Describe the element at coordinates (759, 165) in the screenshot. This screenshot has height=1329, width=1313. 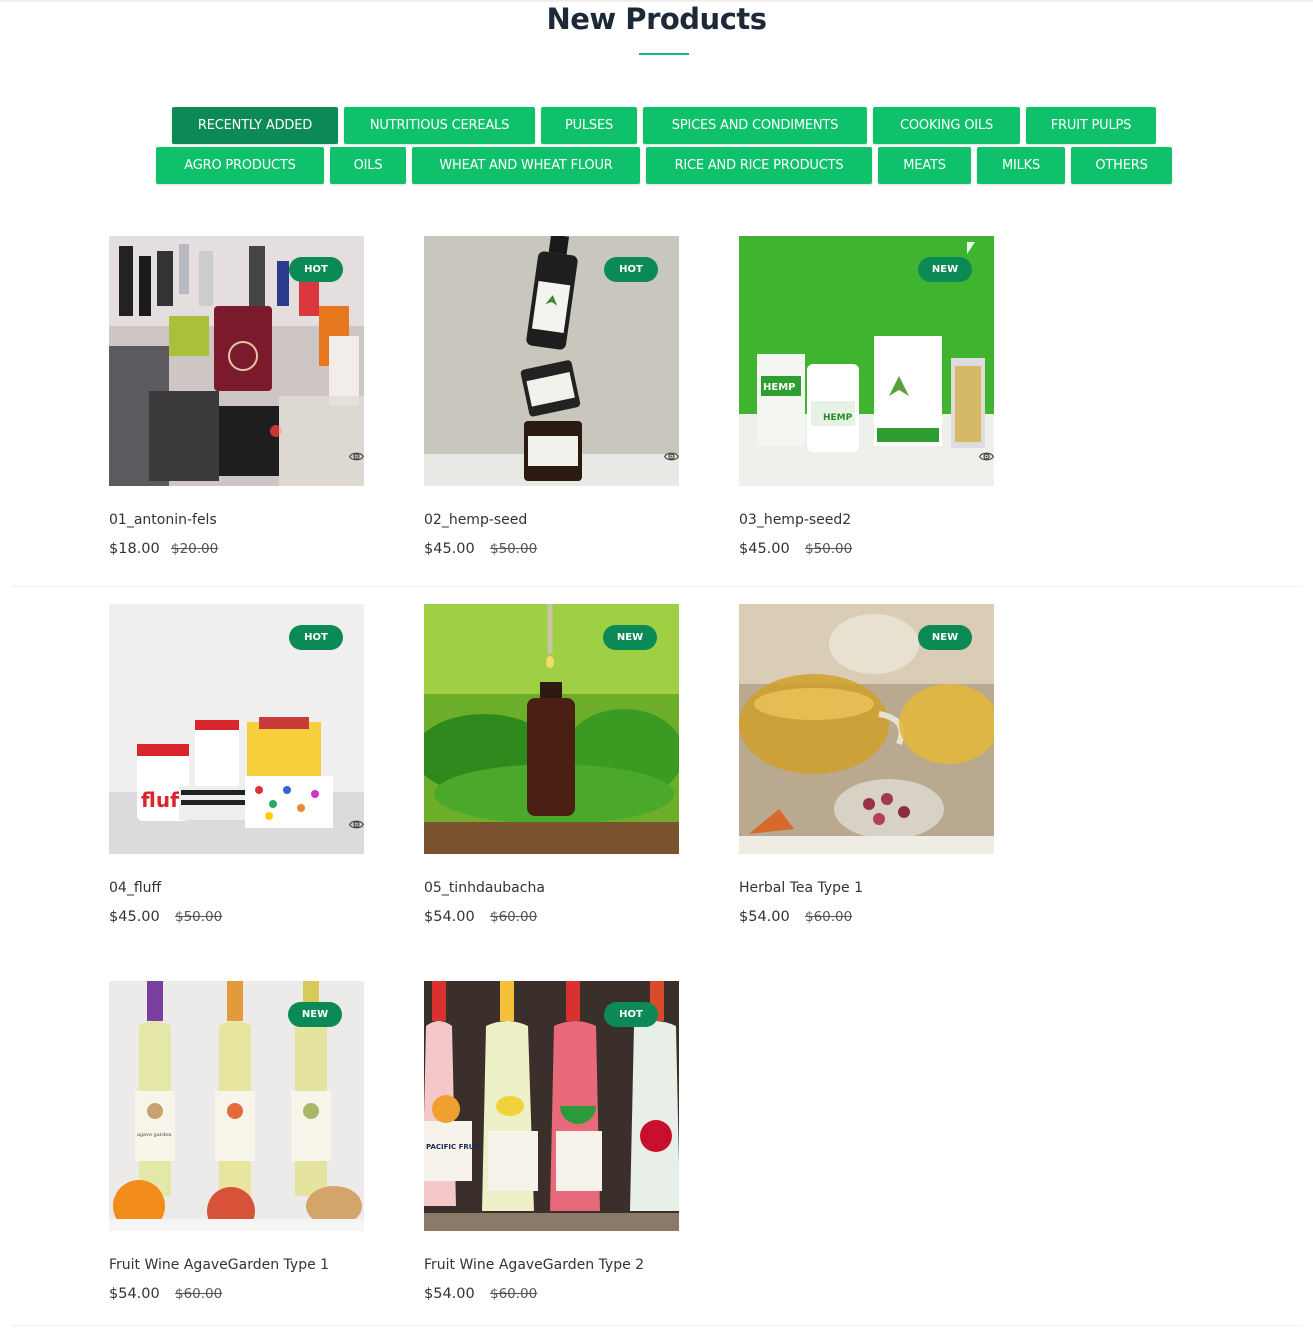
I see `filter-rice-and-rice-products: RICE AND RICE PRODUCTS` at that location.